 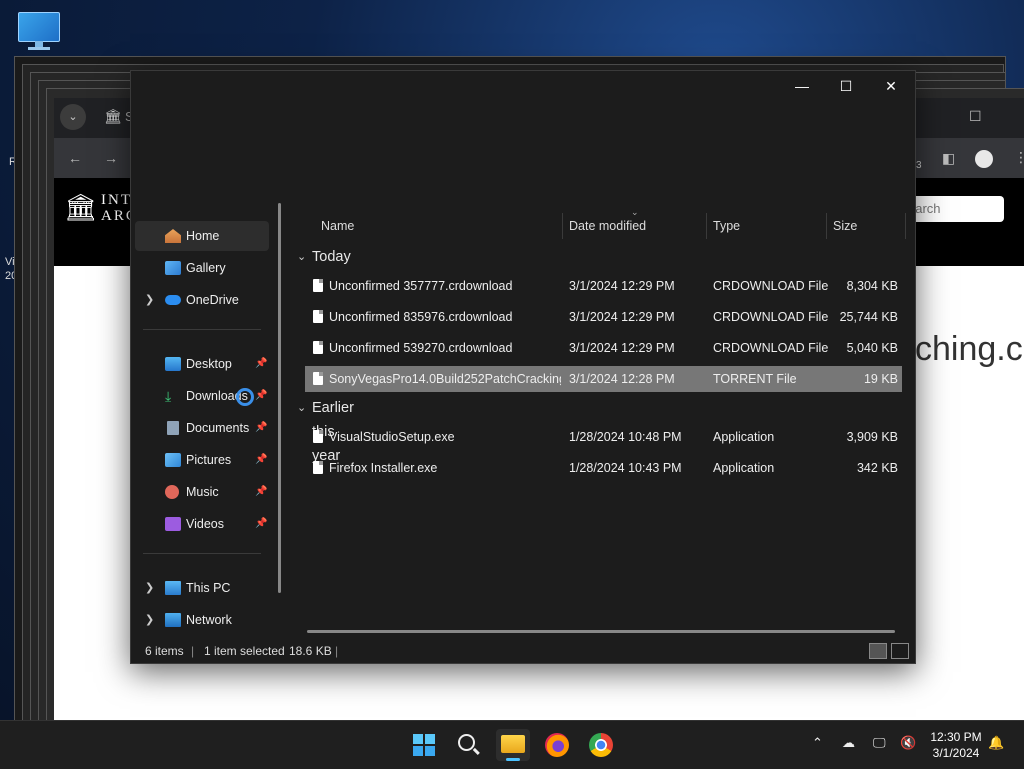 What do you see at coordinates (212, 300) in the screenshot?
I see `sidebar-item-label: OneDrive` at bounding box center [212, 300].